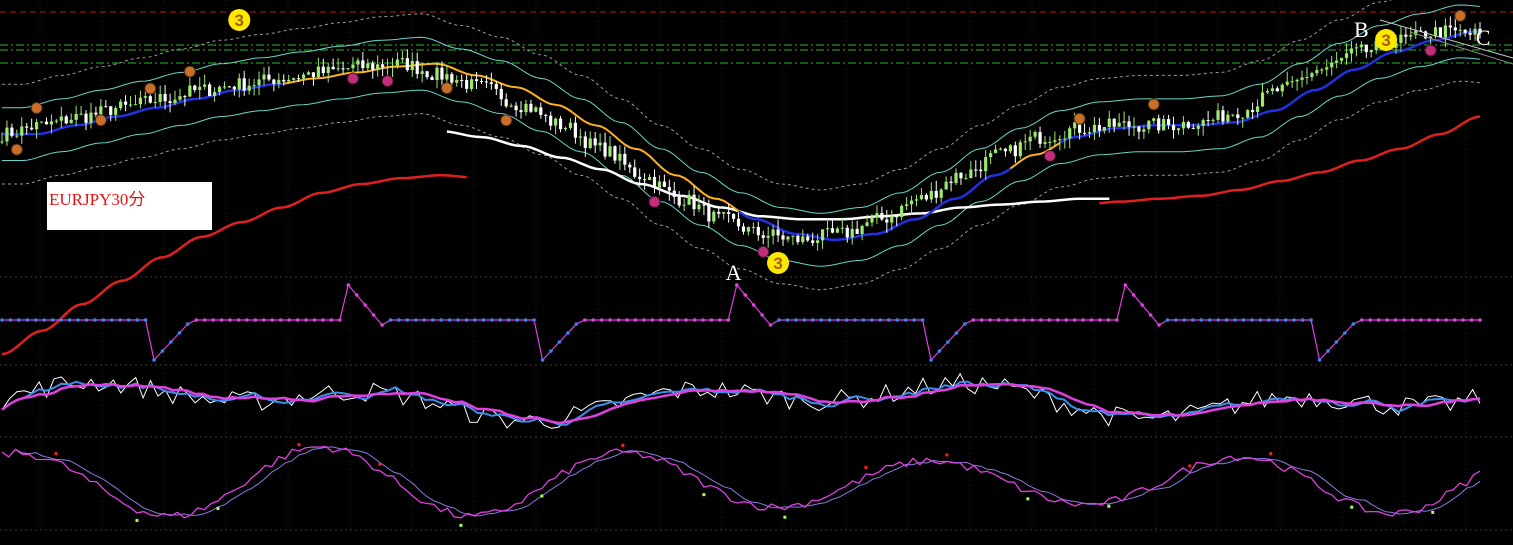 This screenshot has width=1513, height=545. Describe the element at coordinates (1049, 156) in the screenshot. I see `sell-signal-marker` at that location.